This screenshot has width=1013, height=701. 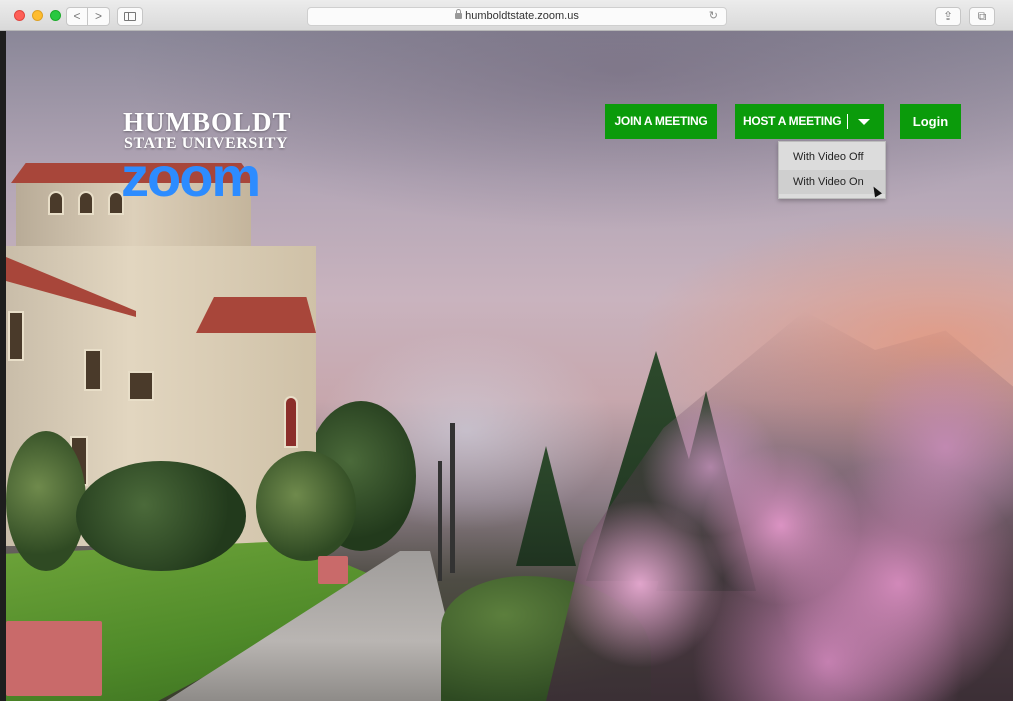 I want to click on share-icon: ⇪, so click(x=948, y=16).